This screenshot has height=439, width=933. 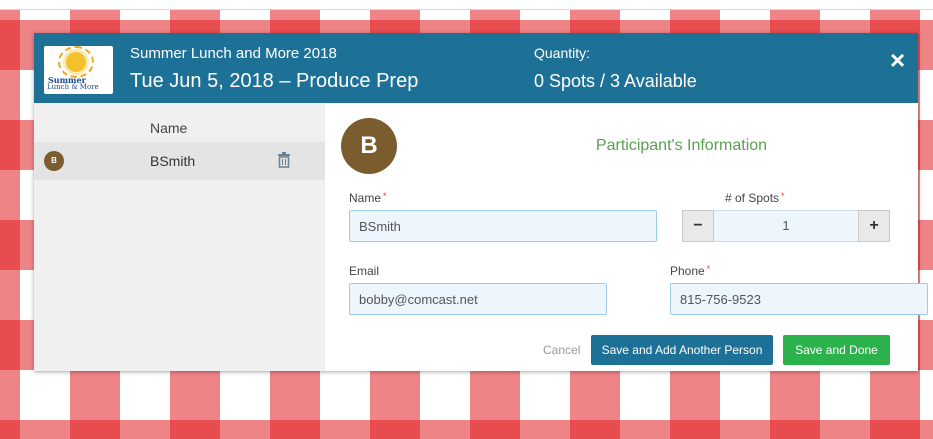 I want to click on email-label: Email, so click(x=364, y=271).